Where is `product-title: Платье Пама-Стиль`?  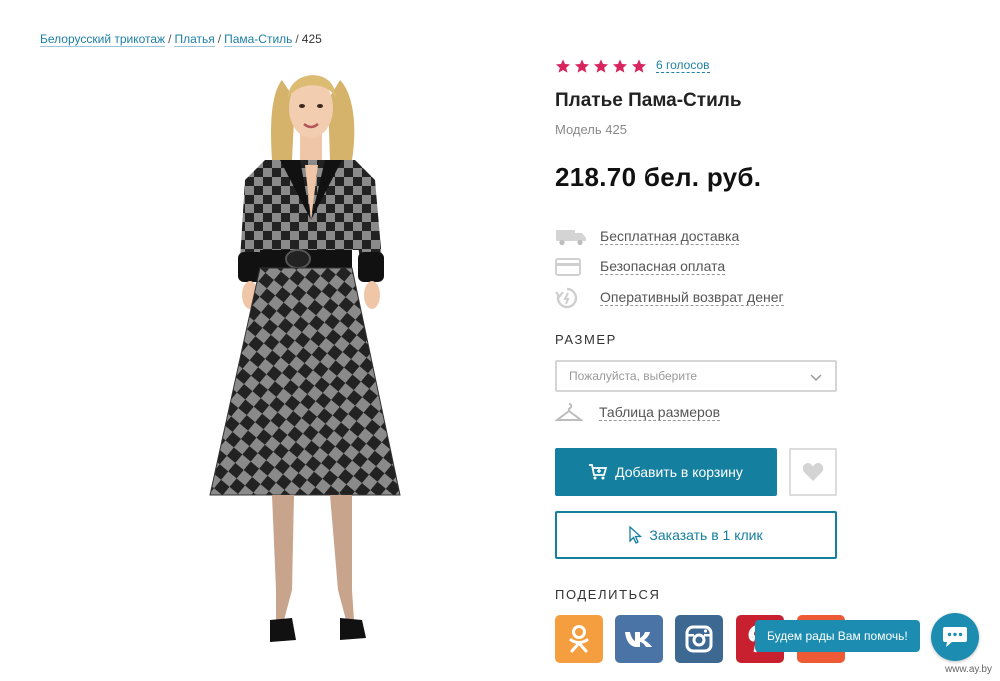
product-title: Платье Пама-Стиль is located at coordinates (648, 100).